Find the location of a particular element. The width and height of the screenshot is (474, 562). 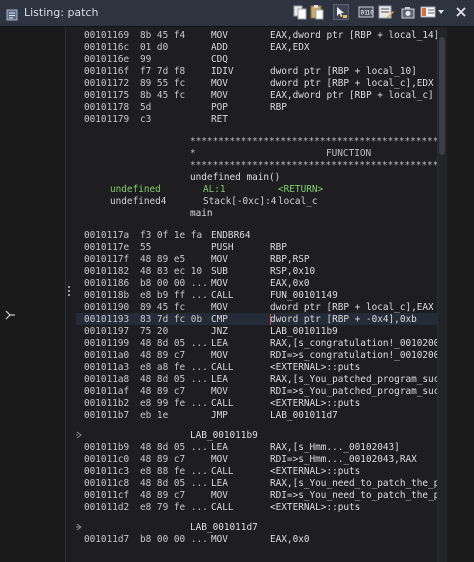

function-label: main is located at coordinates (201, 214).